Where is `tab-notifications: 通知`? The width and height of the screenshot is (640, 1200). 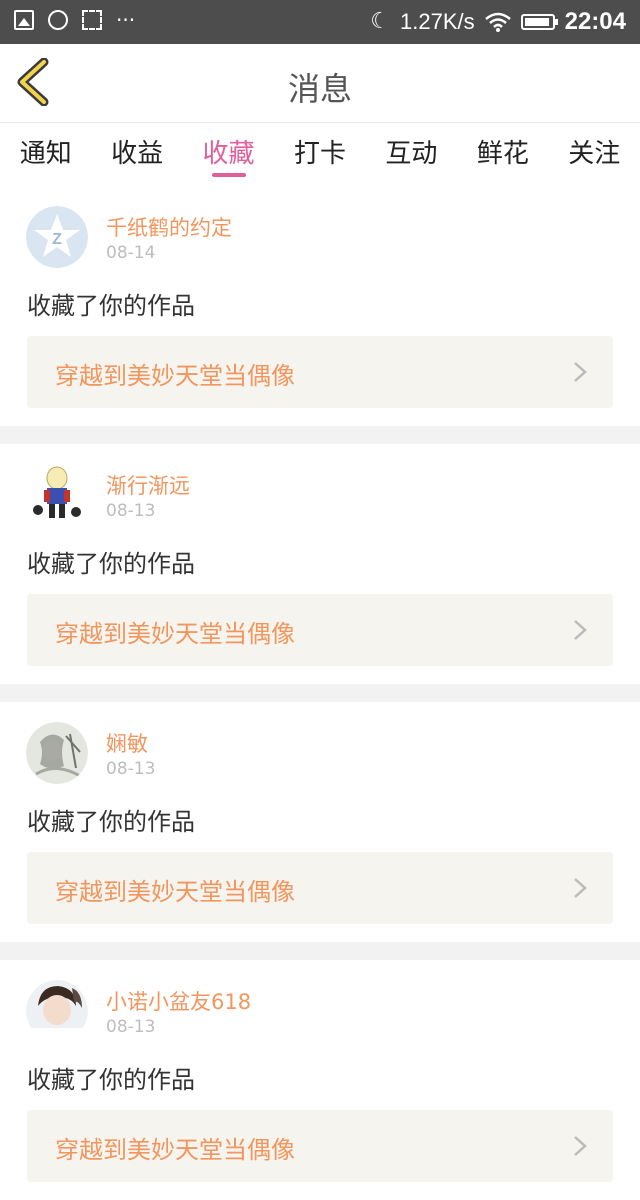 tab-notifications: 通知 is located at coordinates (45, 152).